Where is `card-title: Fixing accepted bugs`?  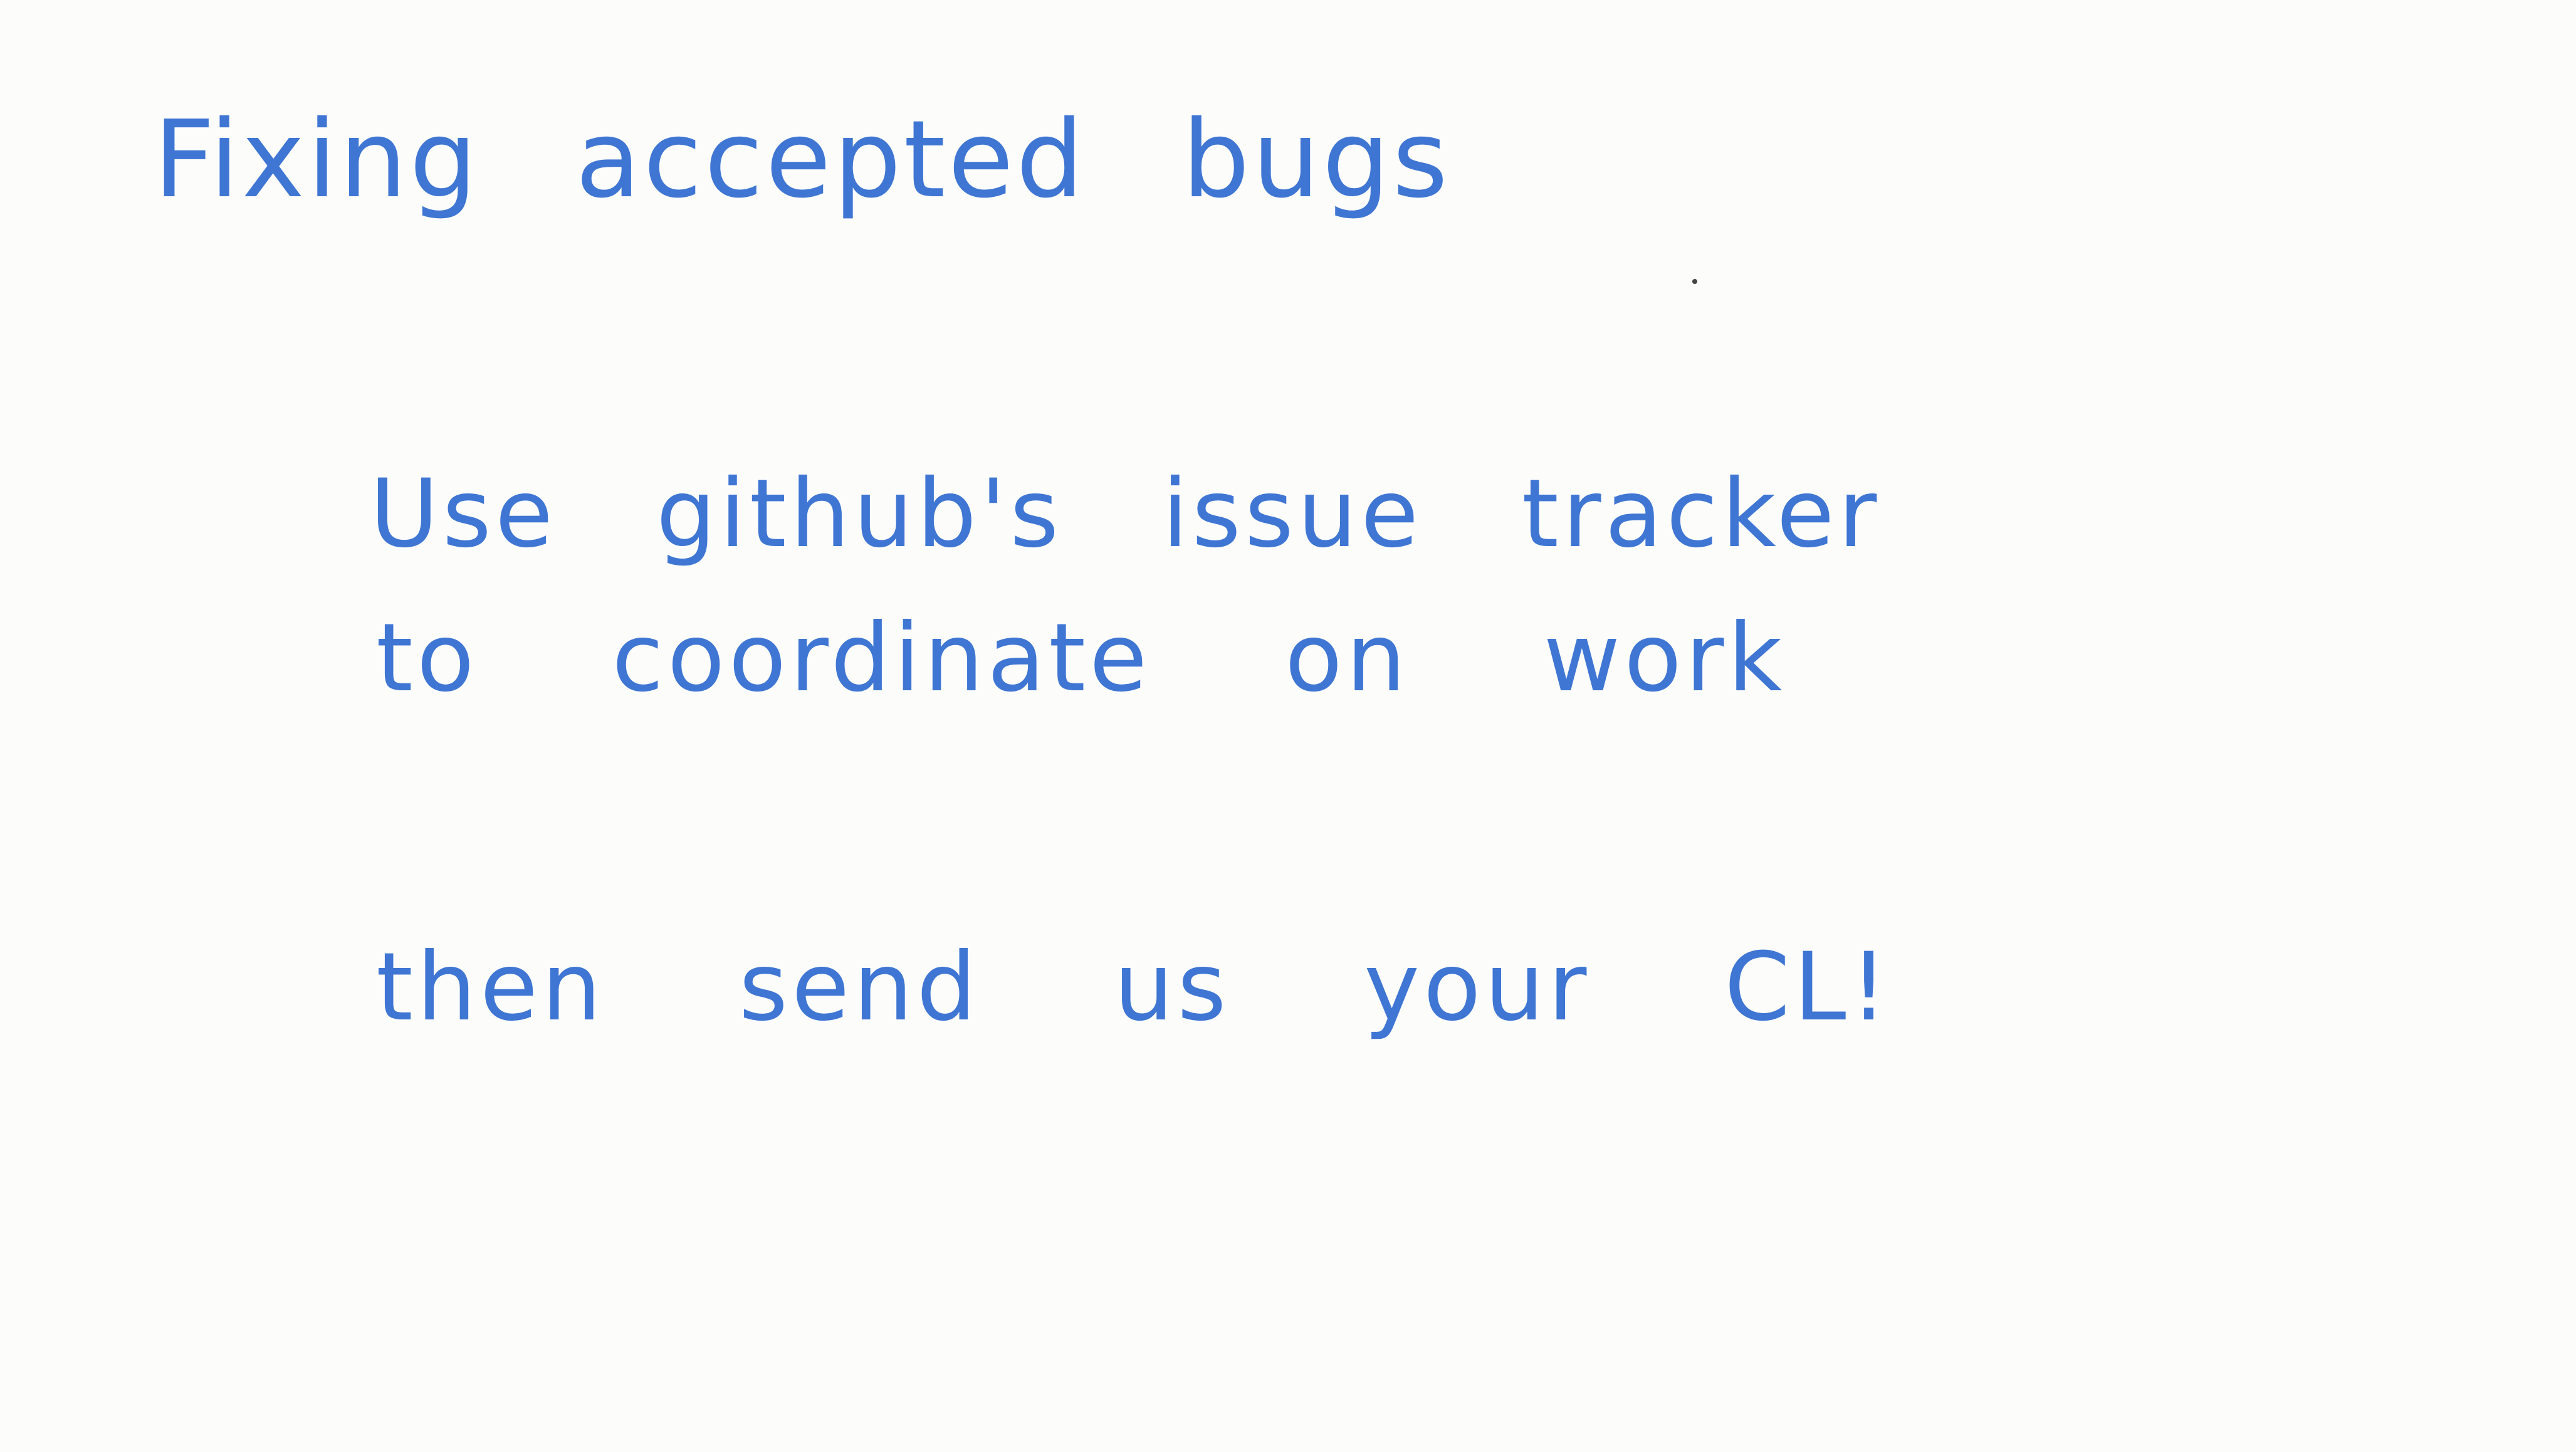 card-title: Fixing accepted bugs is located at coordinates (802, 160).